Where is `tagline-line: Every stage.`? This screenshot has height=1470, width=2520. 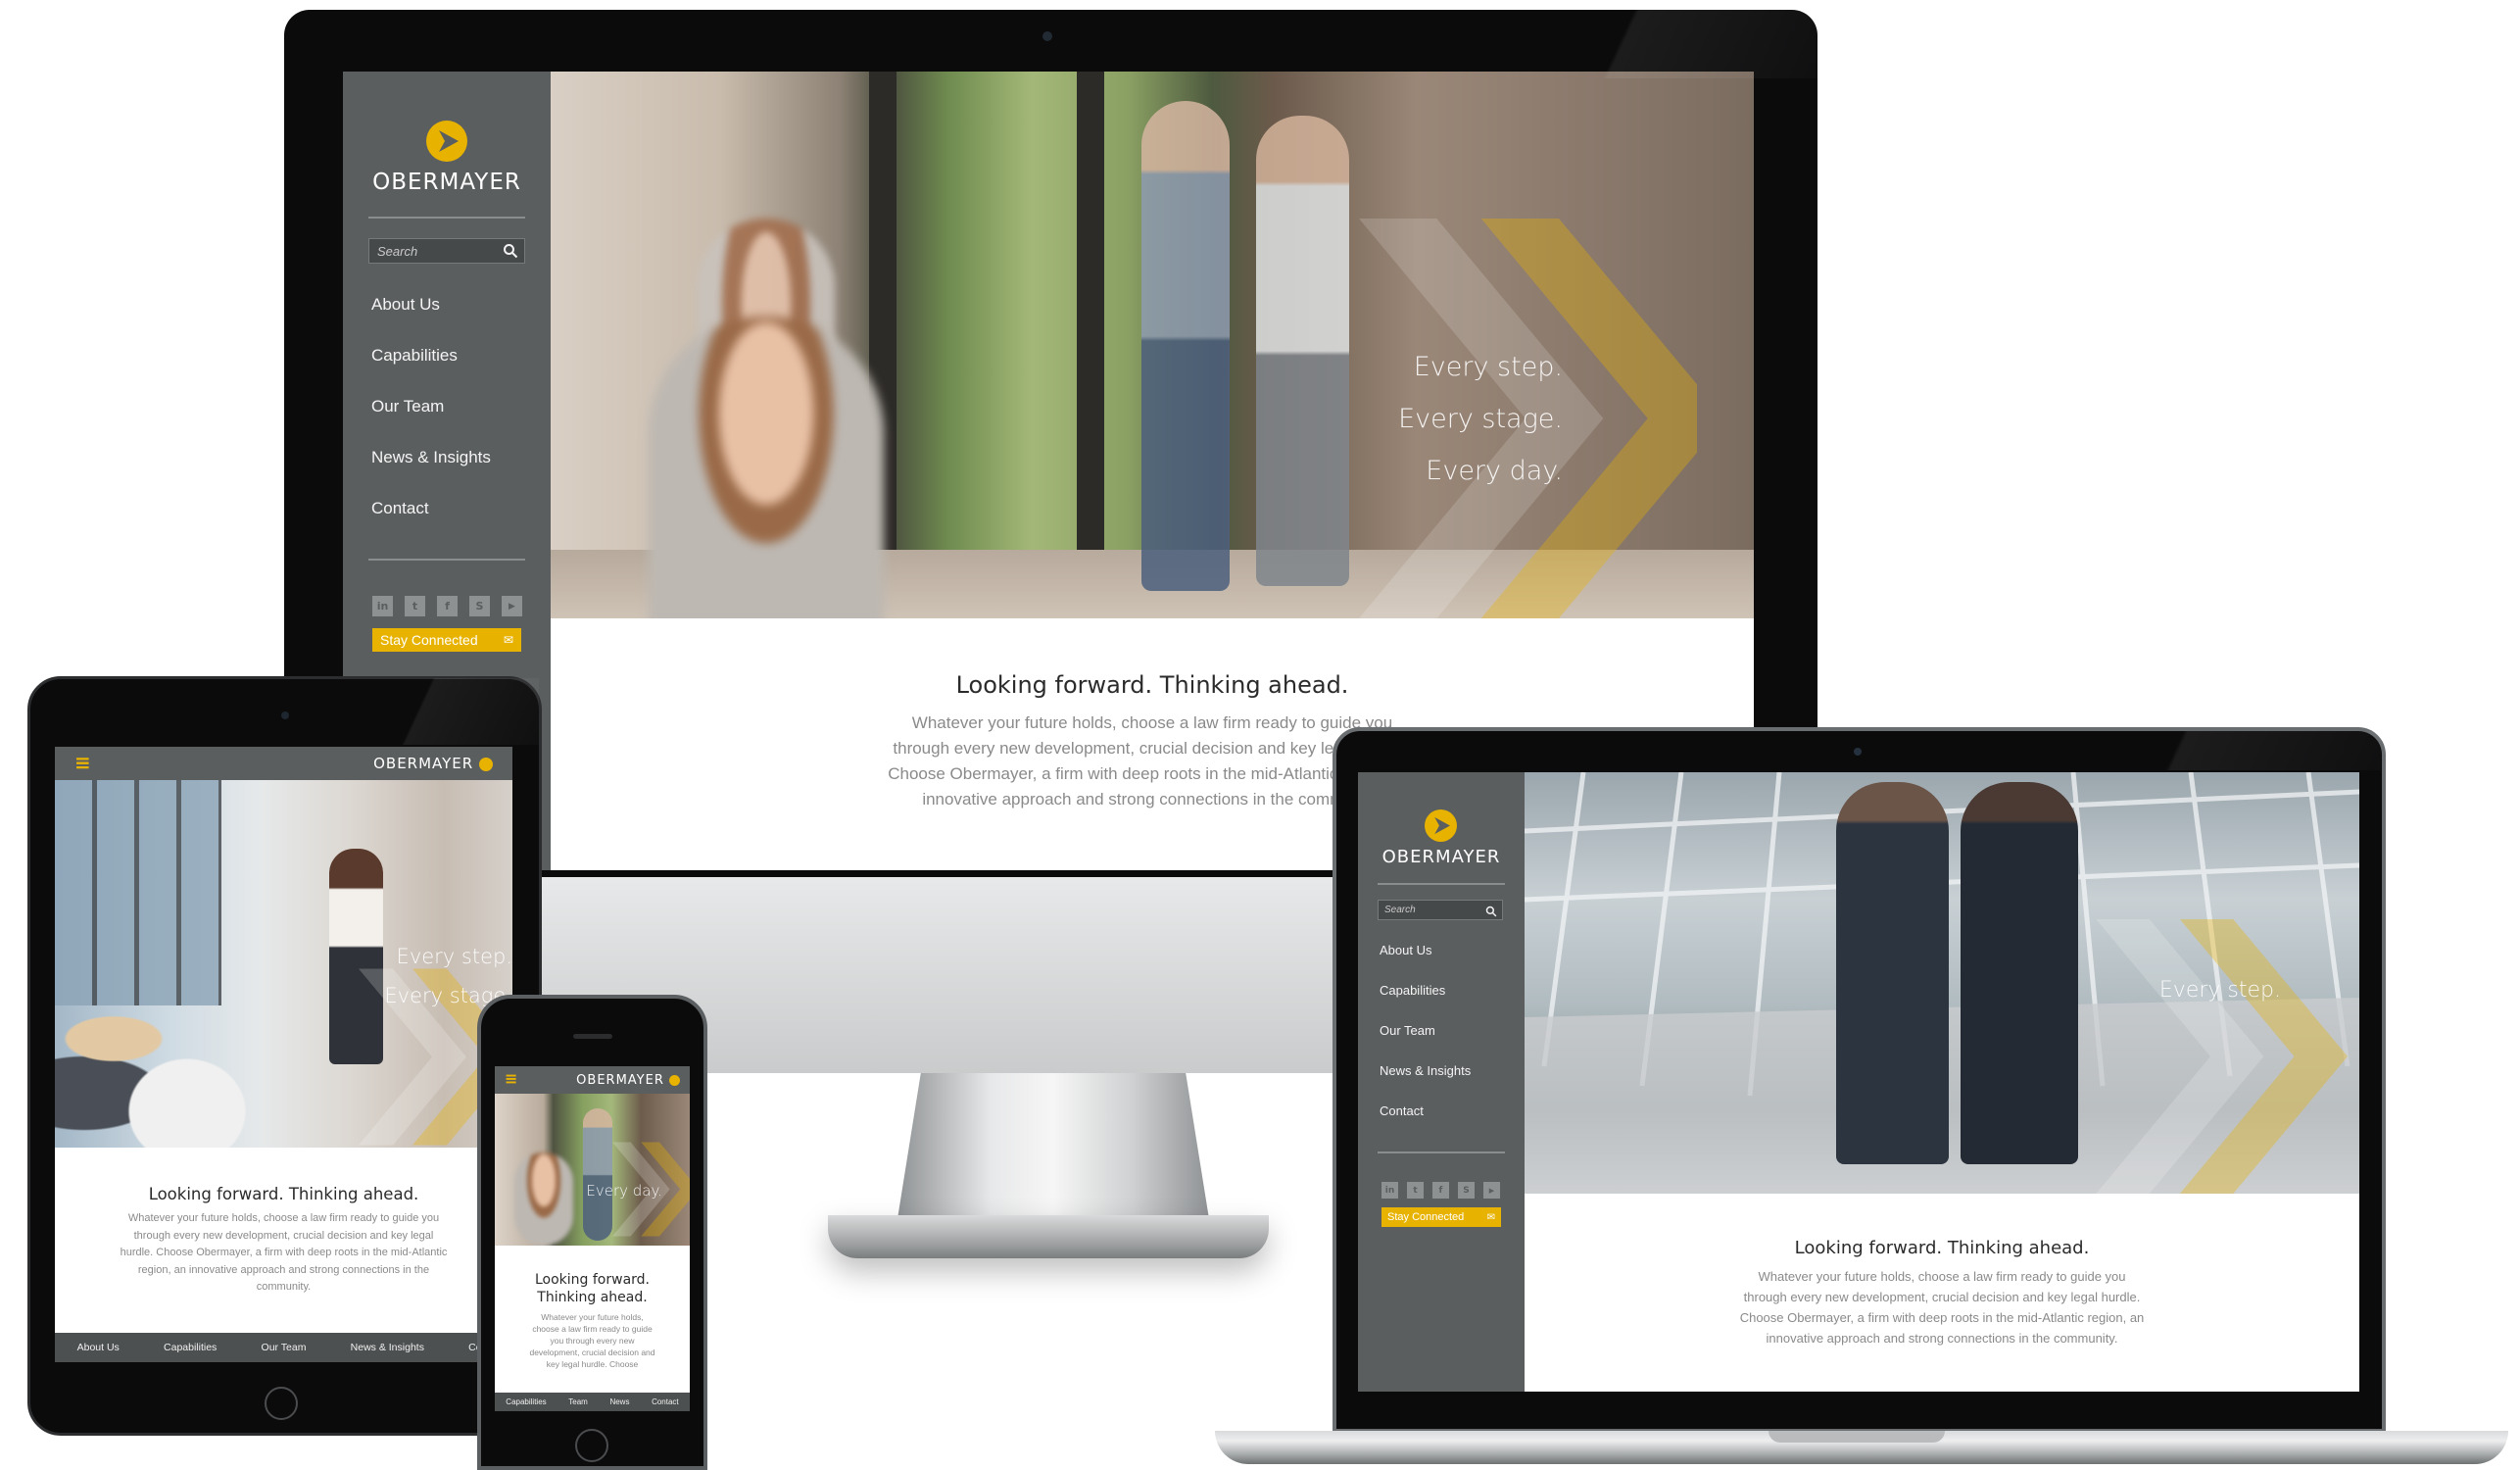
tagline-line: Every stage. is located at coordinates (1480, 419).